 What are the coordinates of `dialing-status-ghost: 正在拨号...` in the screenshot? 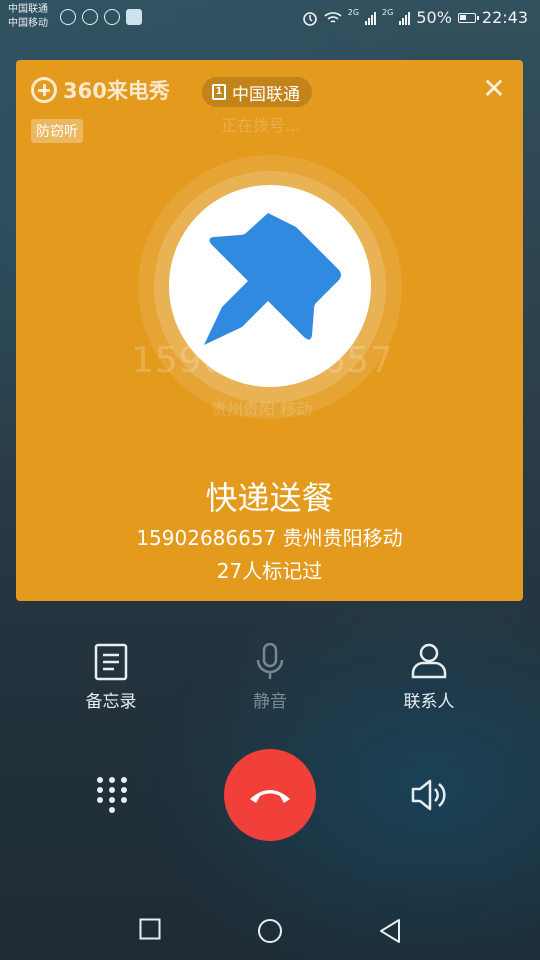 It's located at (261, 125).